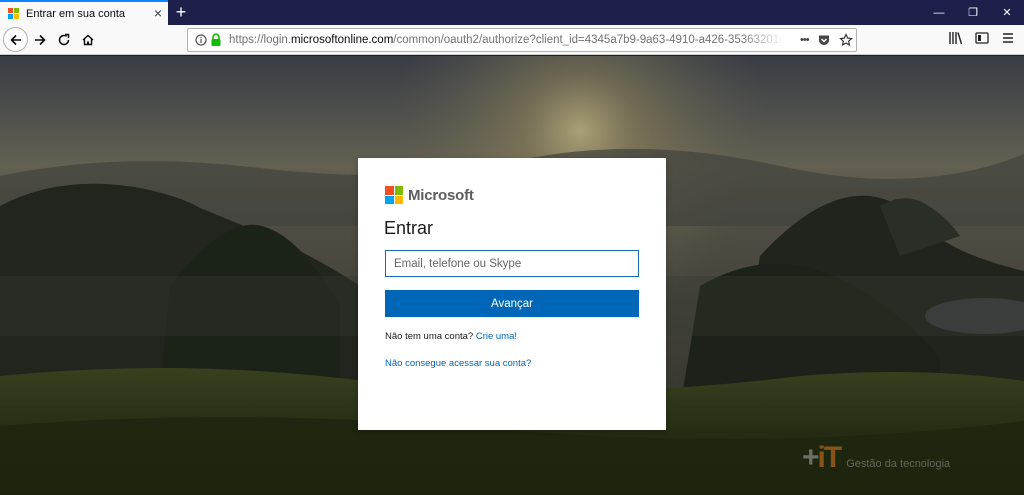  I want to click on watermark-logo-it: iT, so click(830, 457).